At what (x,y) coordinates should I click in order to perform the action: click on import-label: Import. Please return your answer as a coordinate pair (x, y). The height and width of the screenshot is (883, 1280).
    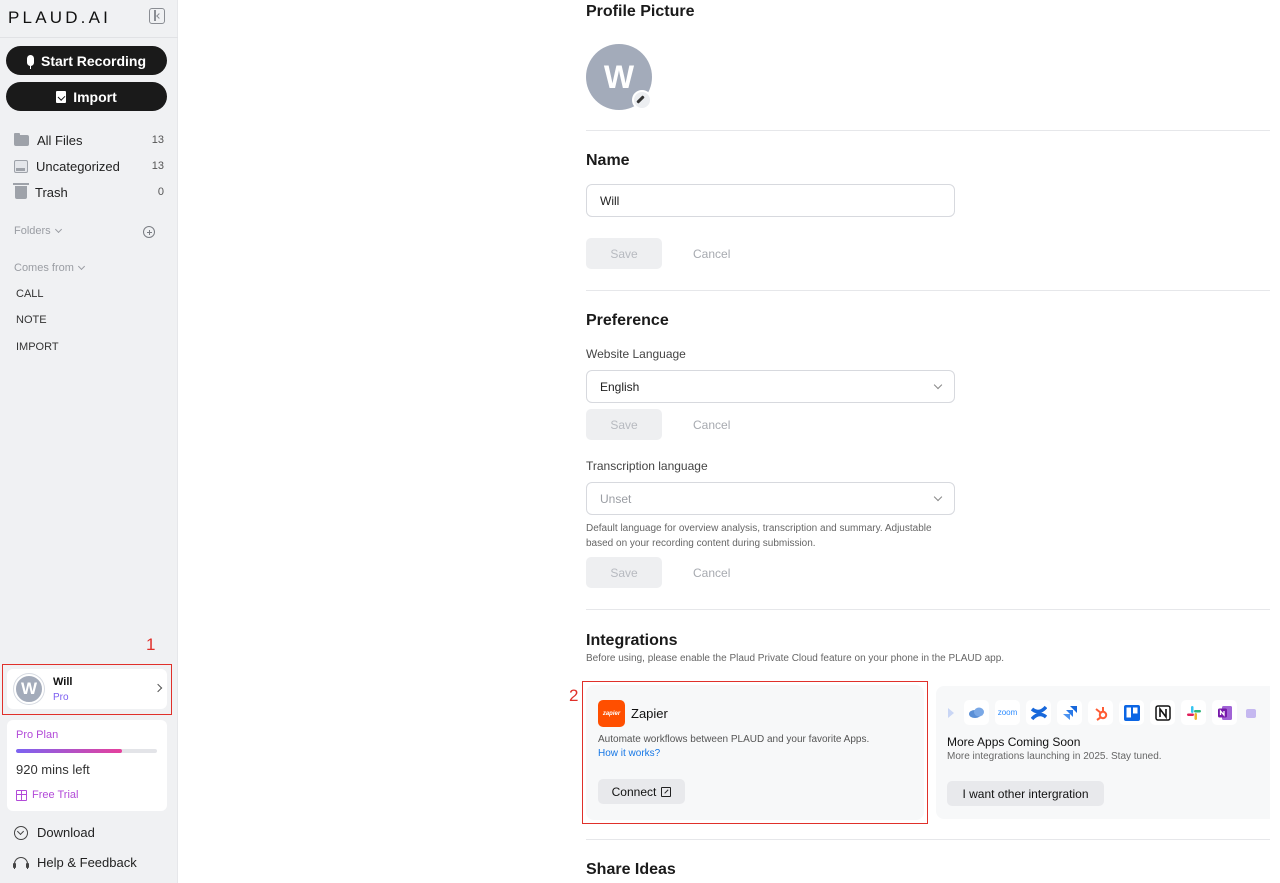
    Looking at the image, I should click on (95, 96).